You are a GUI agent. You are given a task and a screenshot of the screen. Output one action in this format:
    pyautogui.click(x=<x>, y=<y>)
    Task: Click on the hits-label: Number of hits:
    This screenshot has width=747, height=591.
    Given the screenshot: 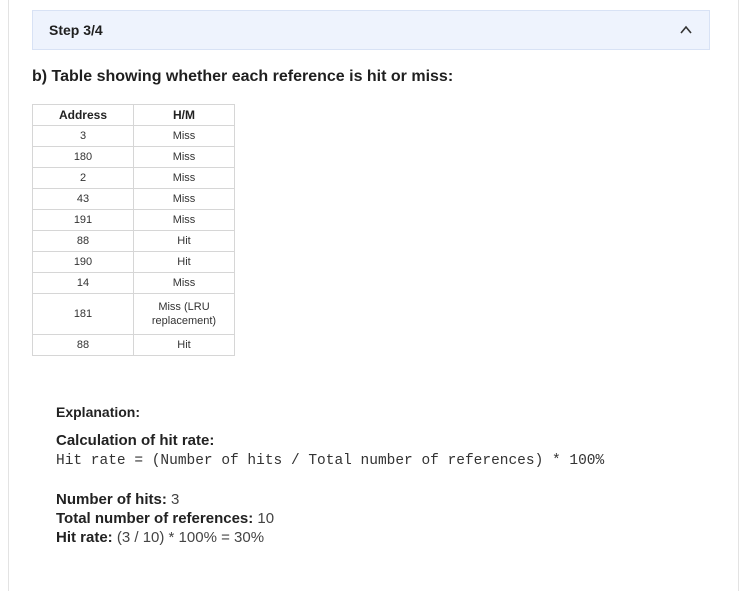 What is the action you would take?
    pyautogui.click(x=111, y=499)
    